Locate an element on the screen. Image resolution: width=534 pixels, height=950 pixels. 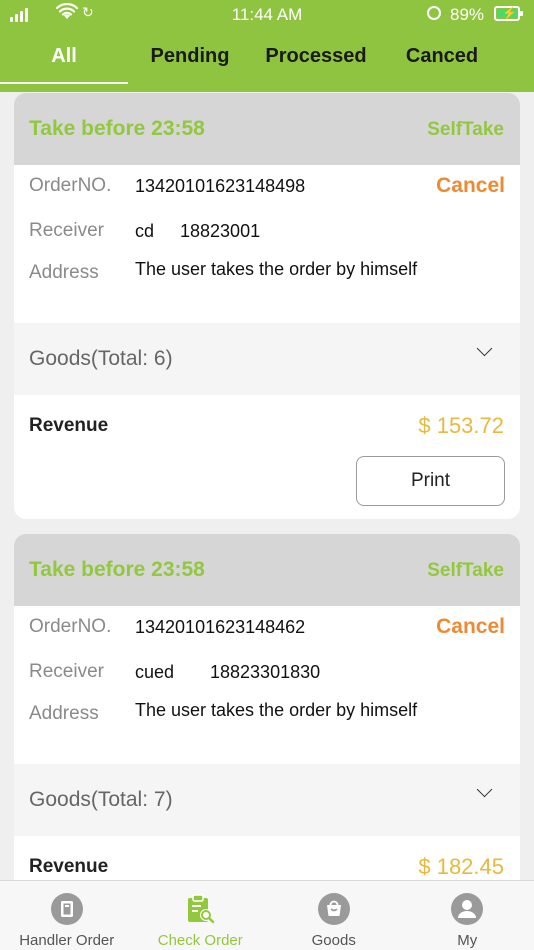
receiver-phone: 18823001 is located at coordinates (220, 231).